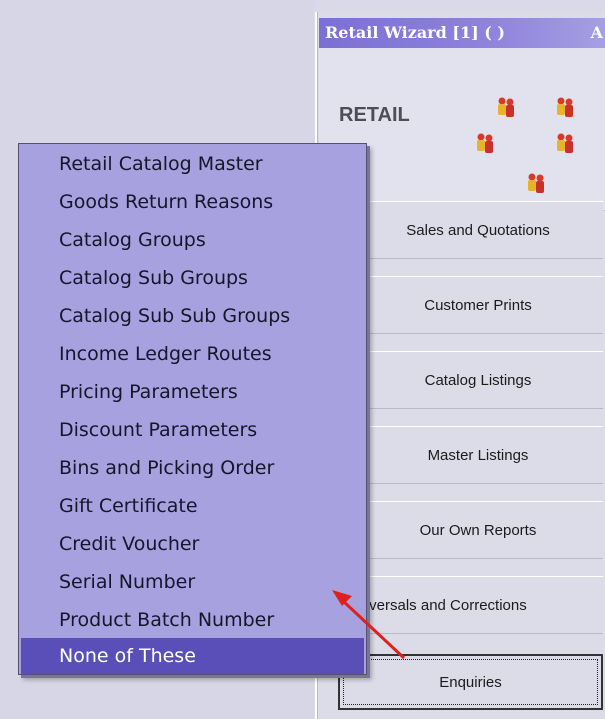 Image resolution: width=605 pixels, height=719 pixels. What do you see at coordinates (374, 115) in the screenshot?
I see `retail-heading: RETAIL` at bounding box center [374, 115].